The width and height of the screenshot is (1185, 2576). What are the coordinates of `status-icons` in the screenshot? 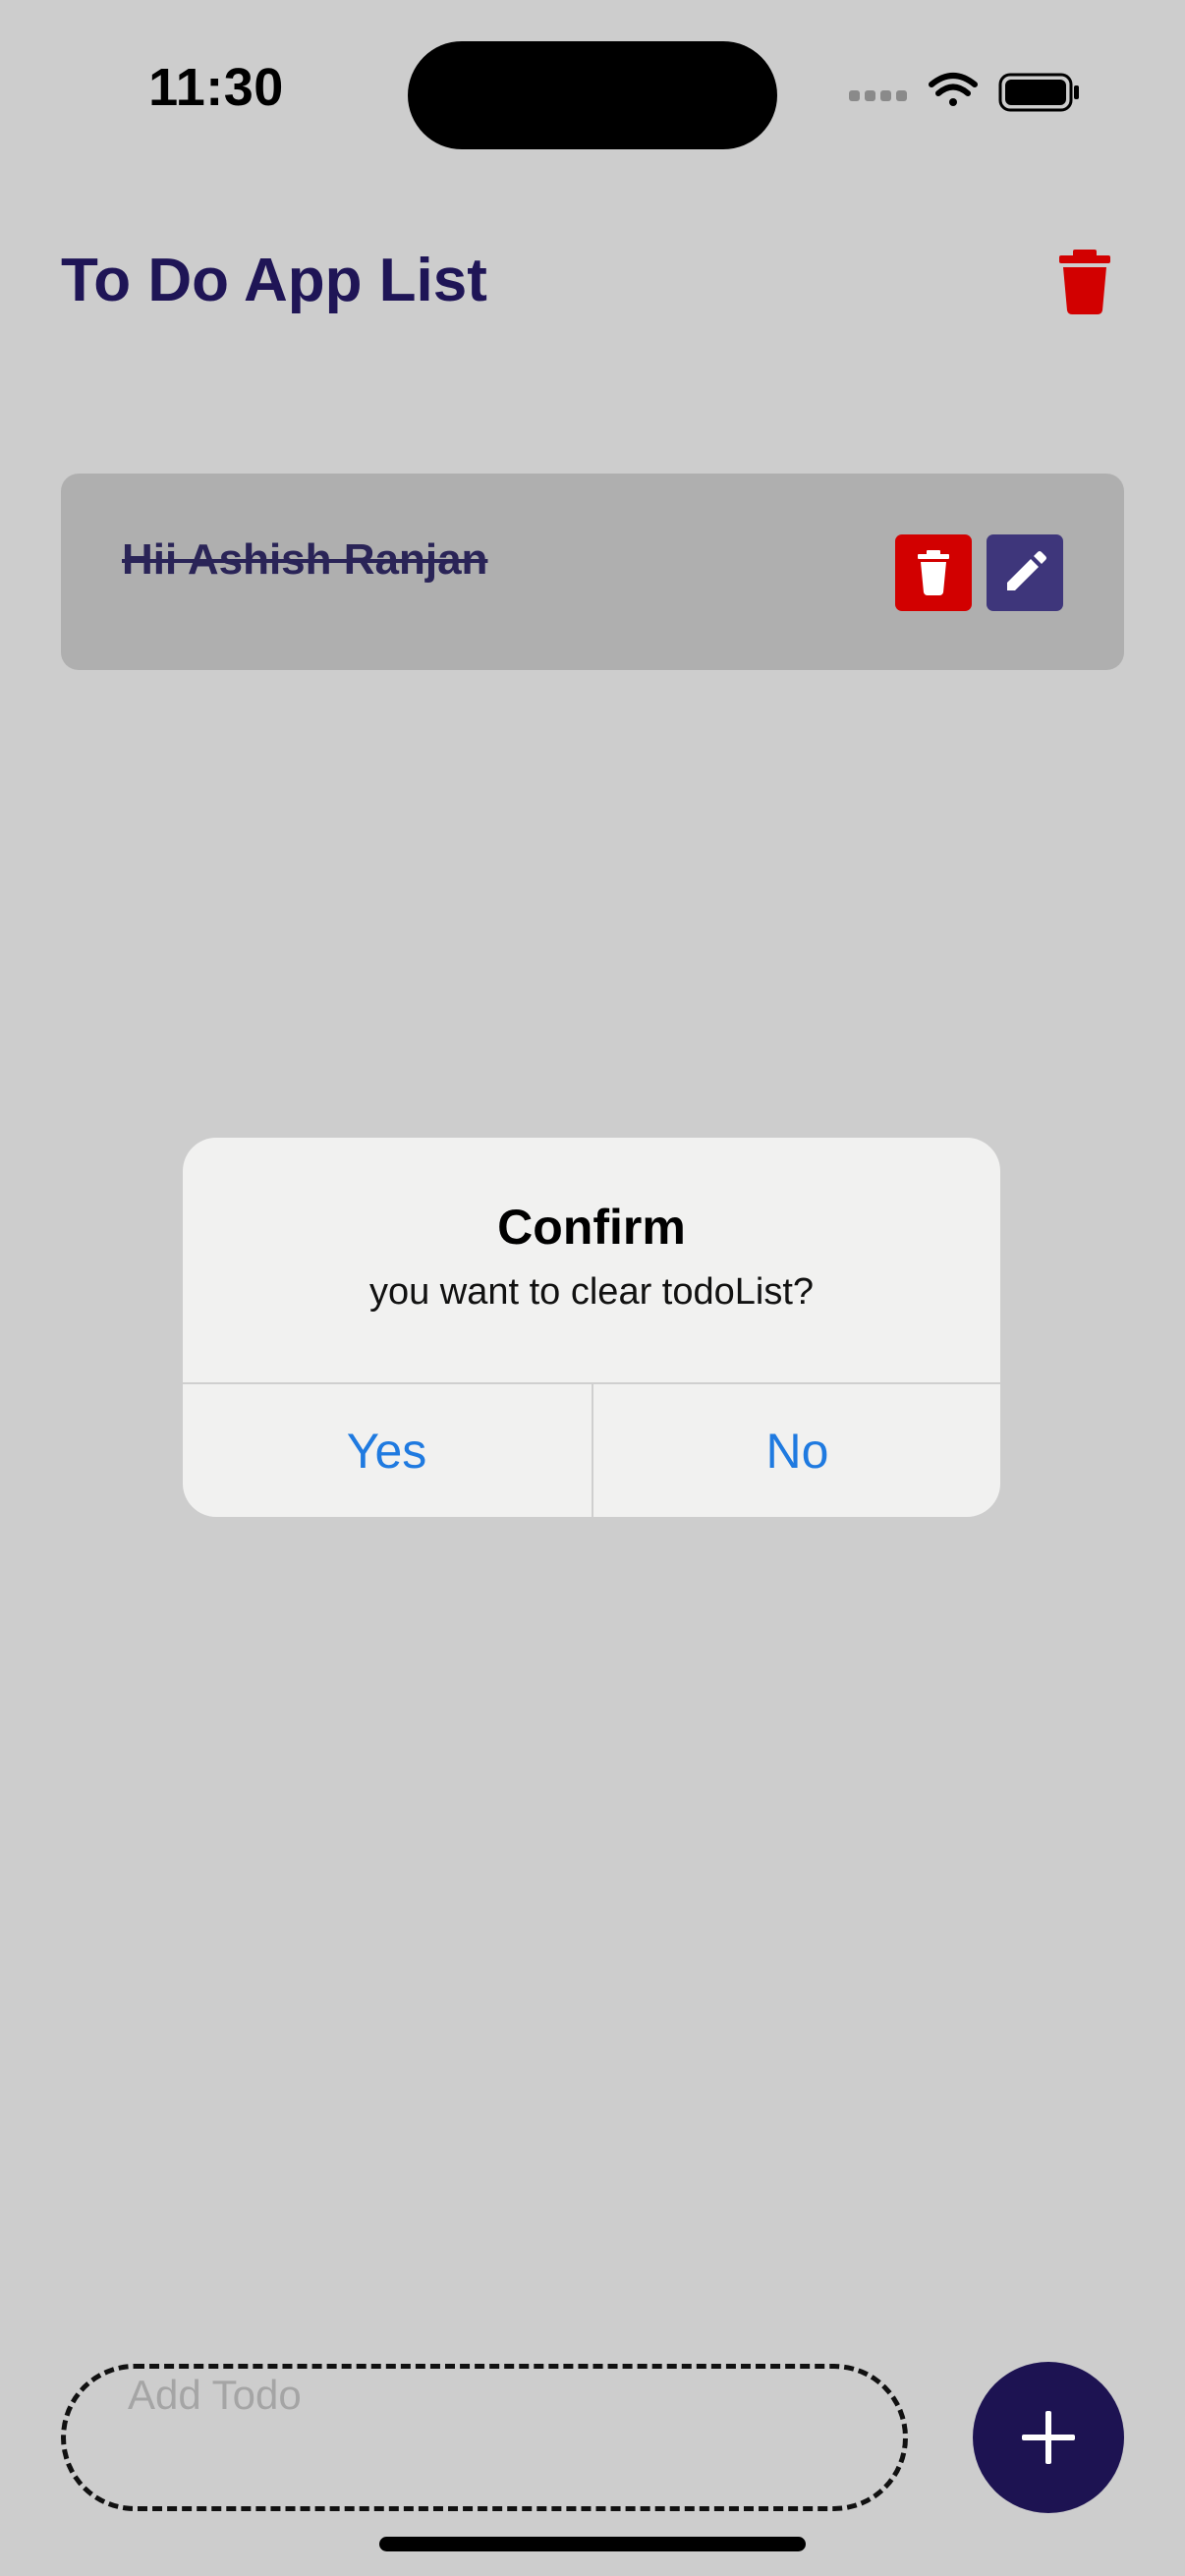 It's located at (968, 93).